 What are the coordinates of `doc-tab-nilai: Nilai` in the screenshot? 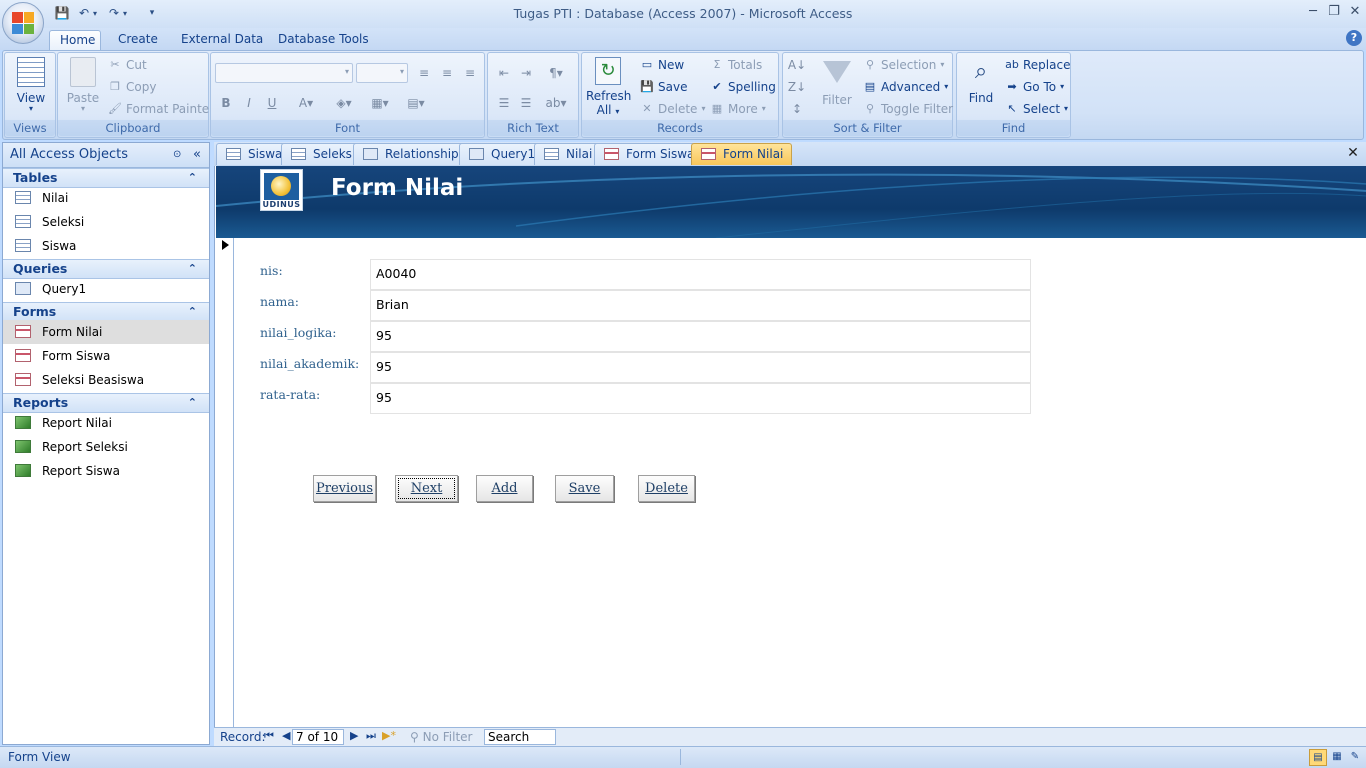 It's located at (568, 154).